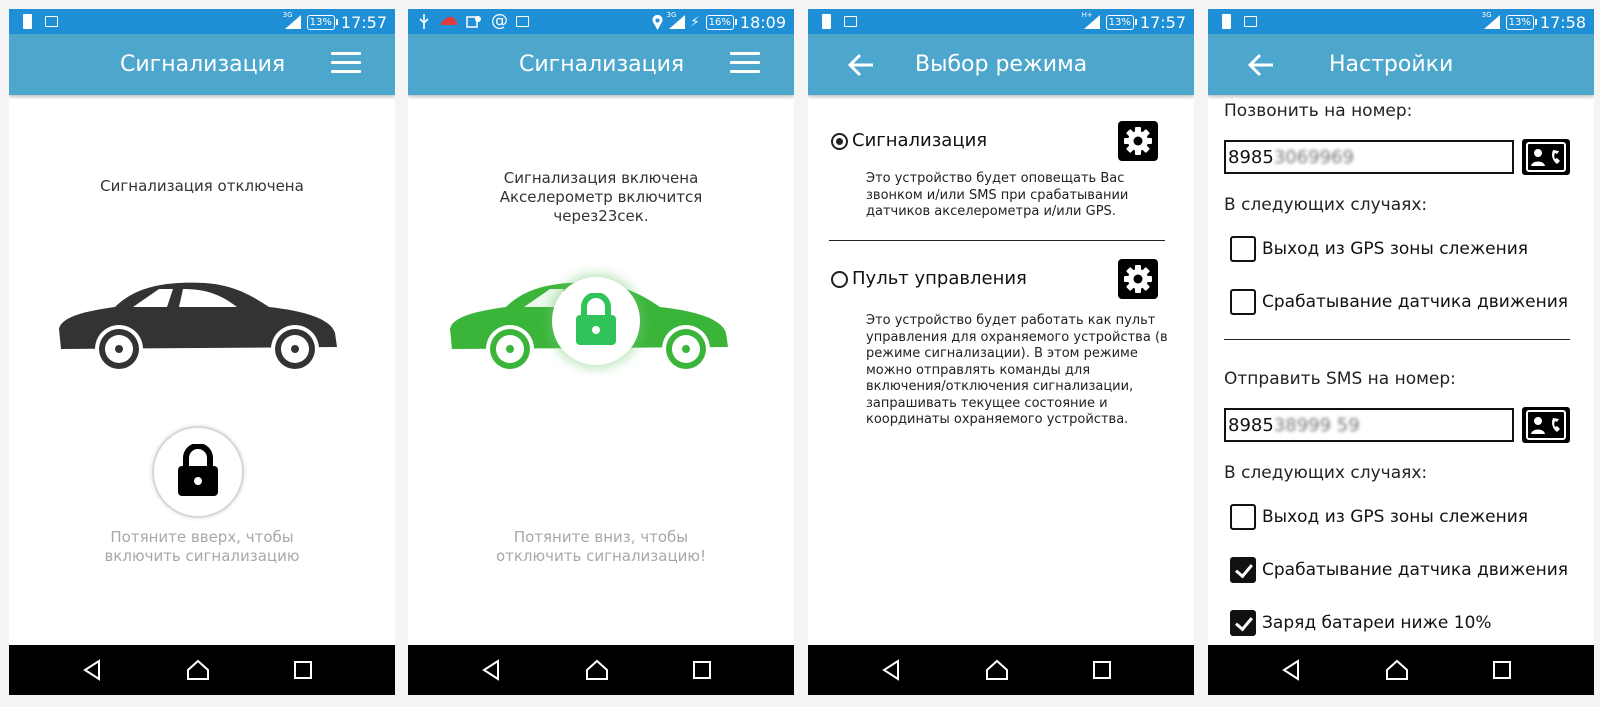 This screenshot has height=707, width=1600. Describe the element at coordinates (1395, 249) in the screenshot. I see `call-gps-zone-label: Выход из GPS зоны слежения` at that location.